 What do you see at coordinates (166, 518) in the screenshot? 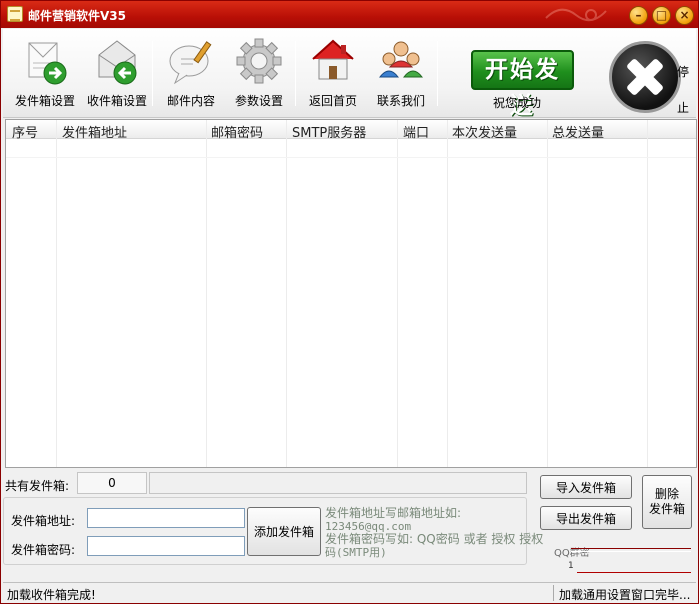
I see `address-input` at bounding box center [166, 518].